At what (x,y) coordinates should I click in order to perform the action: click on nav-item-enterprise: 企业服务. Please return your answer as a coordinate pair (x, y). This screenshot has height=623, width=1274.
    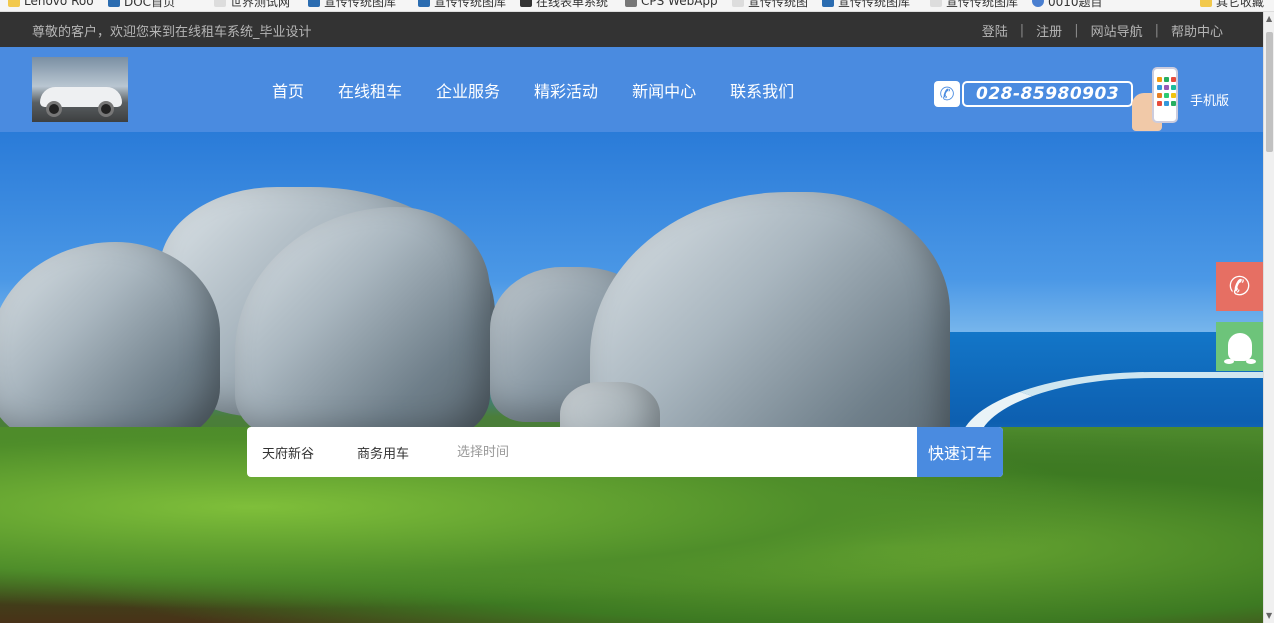
    Looking at the image, I should click on (468, 90).